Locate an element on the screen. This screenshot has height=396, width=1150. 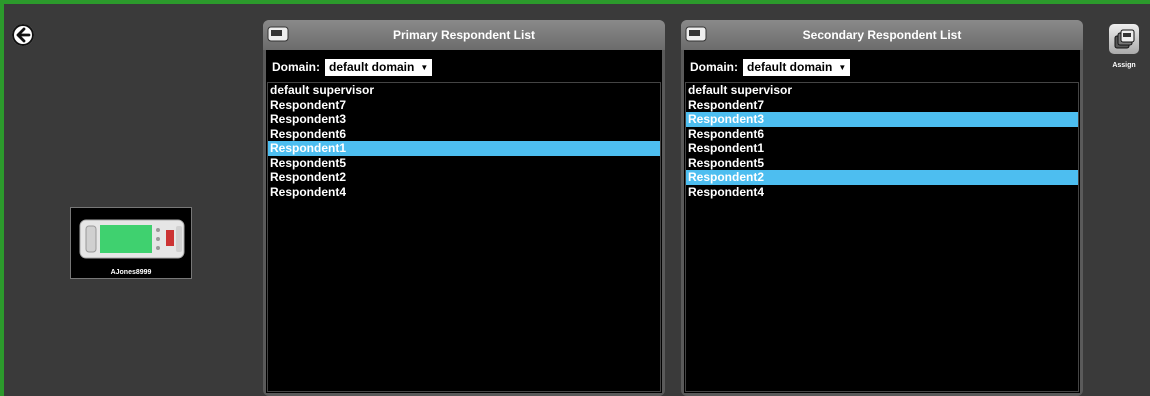
assign-stack-icon is located at coordinates (1124, 39).